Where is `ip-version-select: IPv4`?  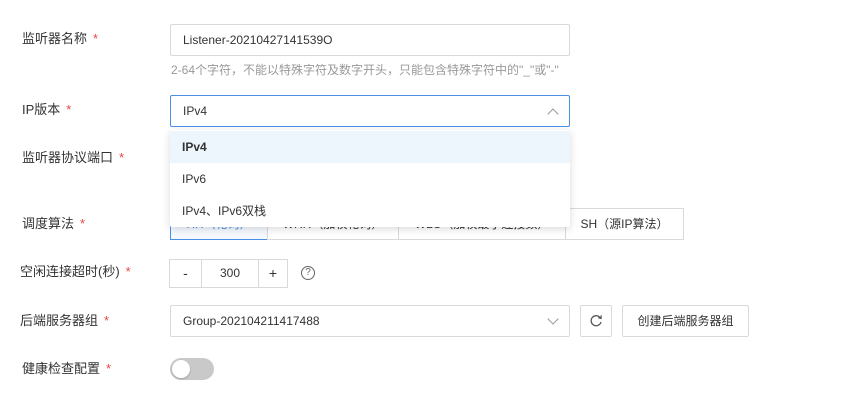 ip-version-select: IPv4 is located at coordinates (370, 111).